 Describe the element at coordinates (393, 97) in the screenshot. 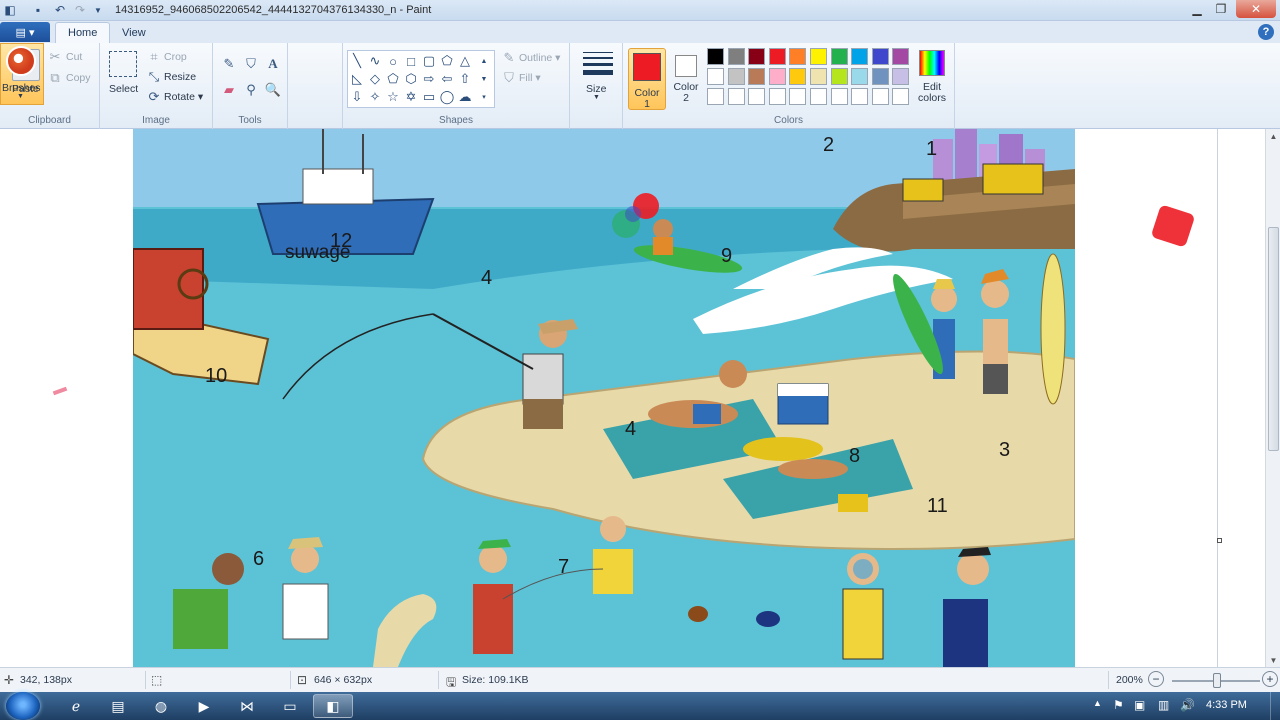

I see `five-point-star-shape-icon: ☆` at that location.